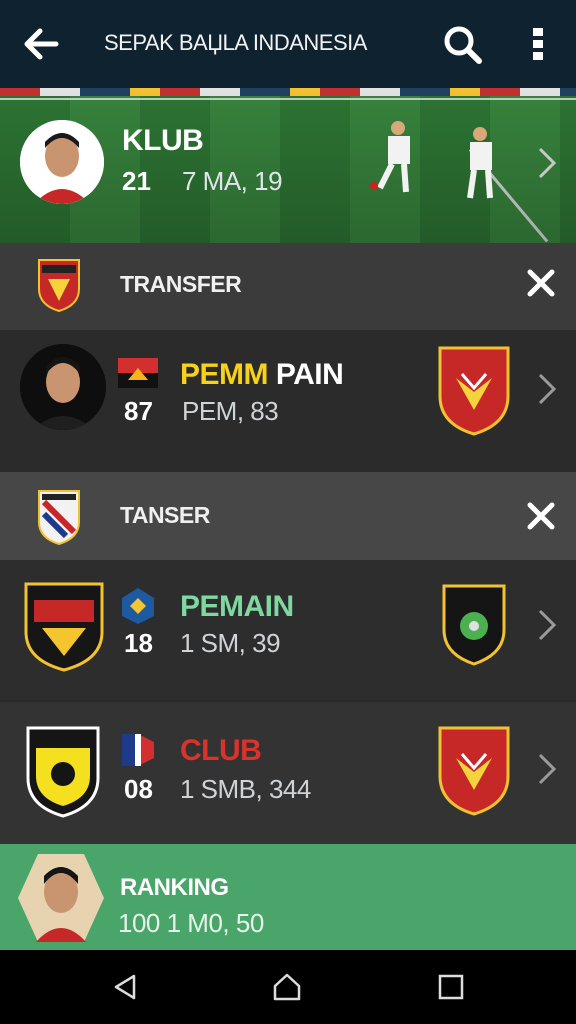 The image size is (576, 1024). Describe the element at coordinates (181, 284) in the screenshot. I see `section-title: TRANSFER` at that location.